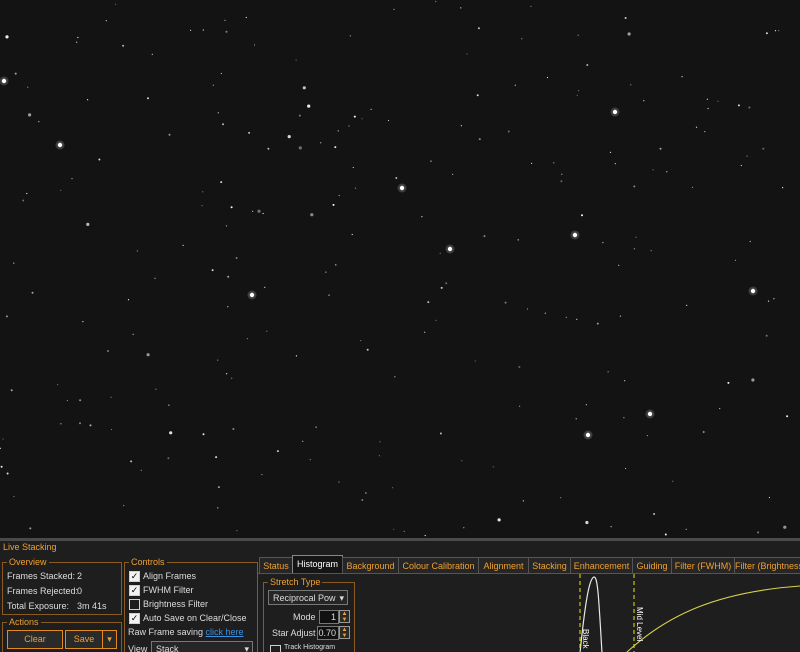  Describe the element at coordinates (225, 632) in the screenshot. I see `raw-saving-link: click here` at that location.